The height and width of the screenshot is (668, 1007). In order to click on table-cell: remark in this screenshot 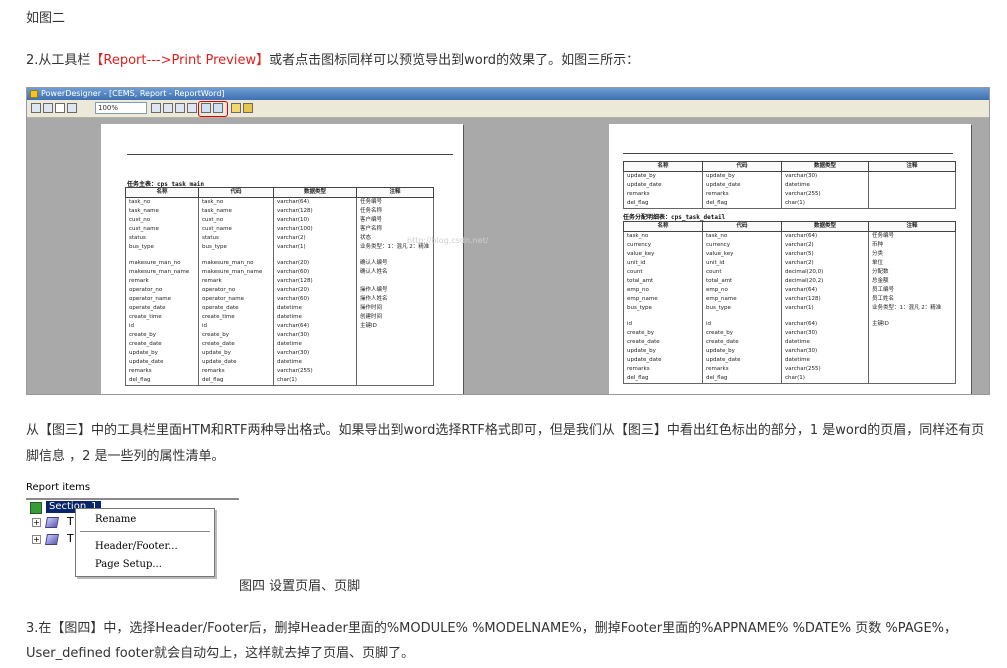, I will do `click(236, 281)`.